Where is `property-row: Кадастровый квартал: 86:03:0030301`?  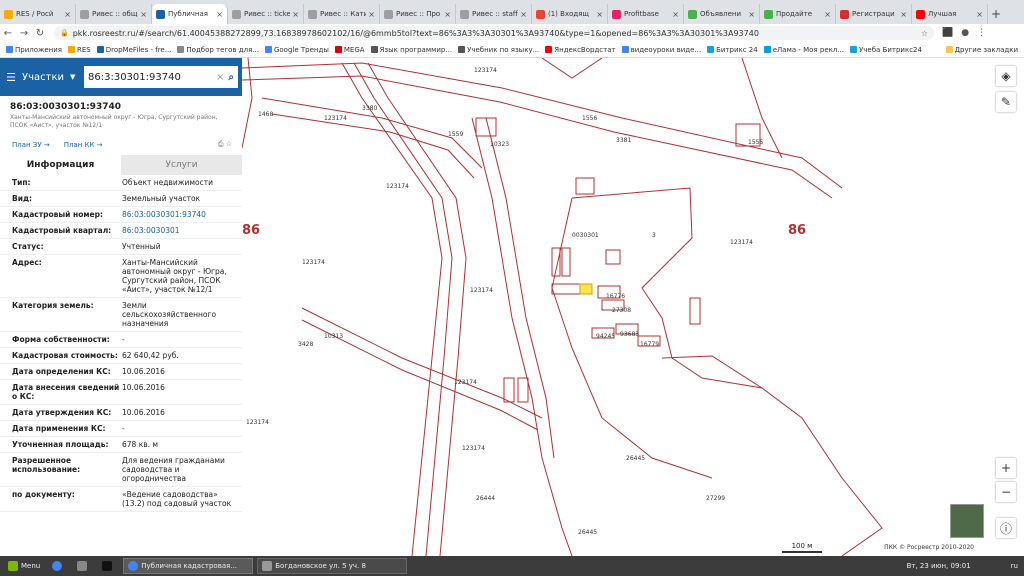
property-row: Кадастровый квартал: 86:03:0030301 is located at coordinates (121, 231).